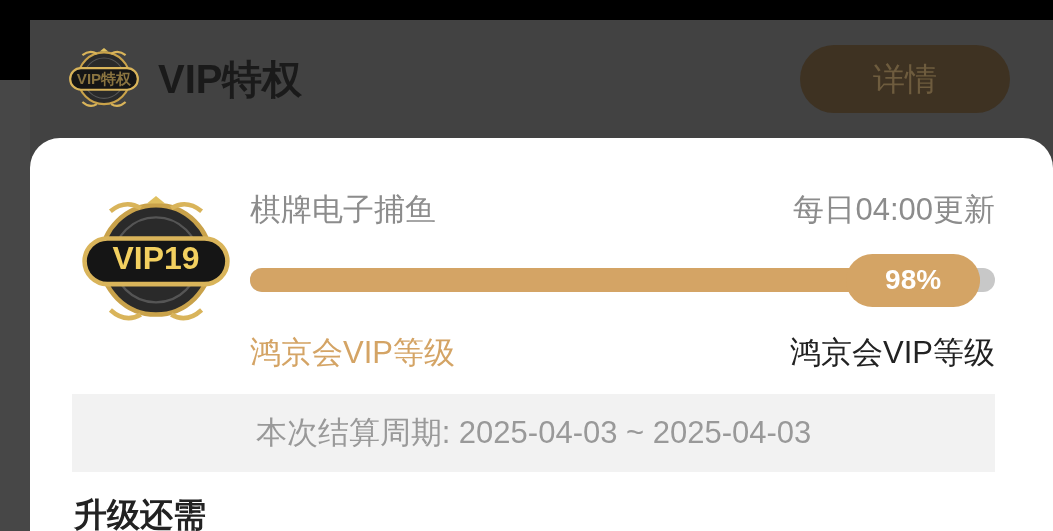 The height and width of the screenshot is (531, 1053). I want to click on emblem-drawing, so click(104, 79).